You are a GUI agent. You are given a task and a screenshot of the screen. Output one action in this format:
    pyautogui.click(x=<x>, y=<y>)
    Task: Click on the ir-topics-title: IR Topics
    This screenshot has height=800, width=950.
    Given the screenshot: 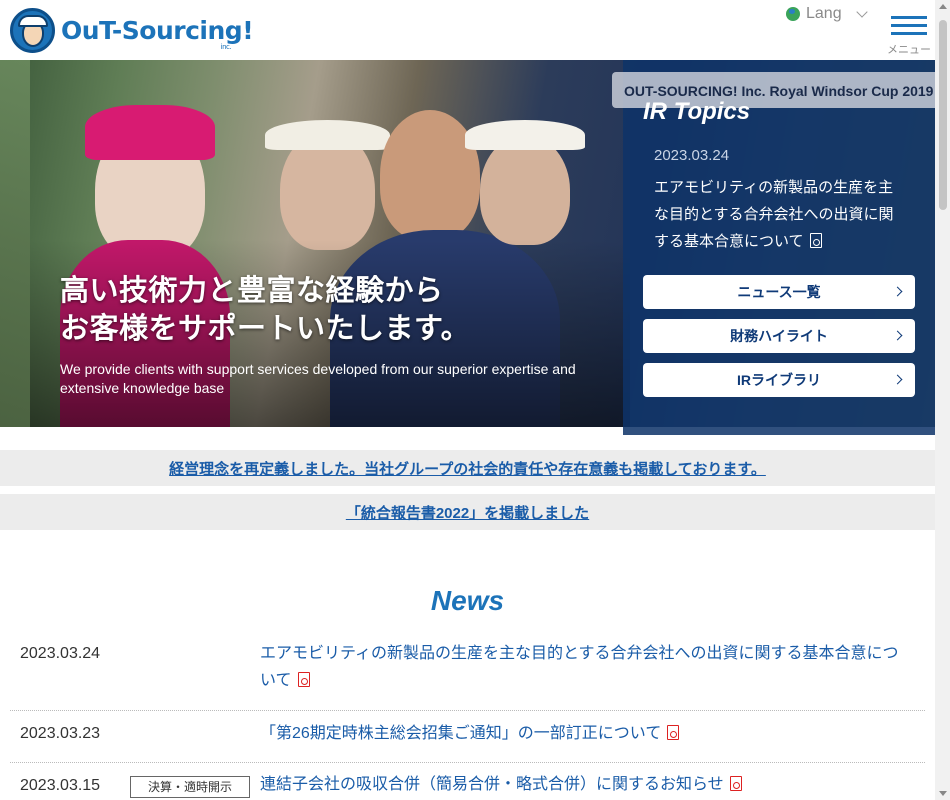 What is the action you would take?
    pyautogui.click(x=697, y=111)
    